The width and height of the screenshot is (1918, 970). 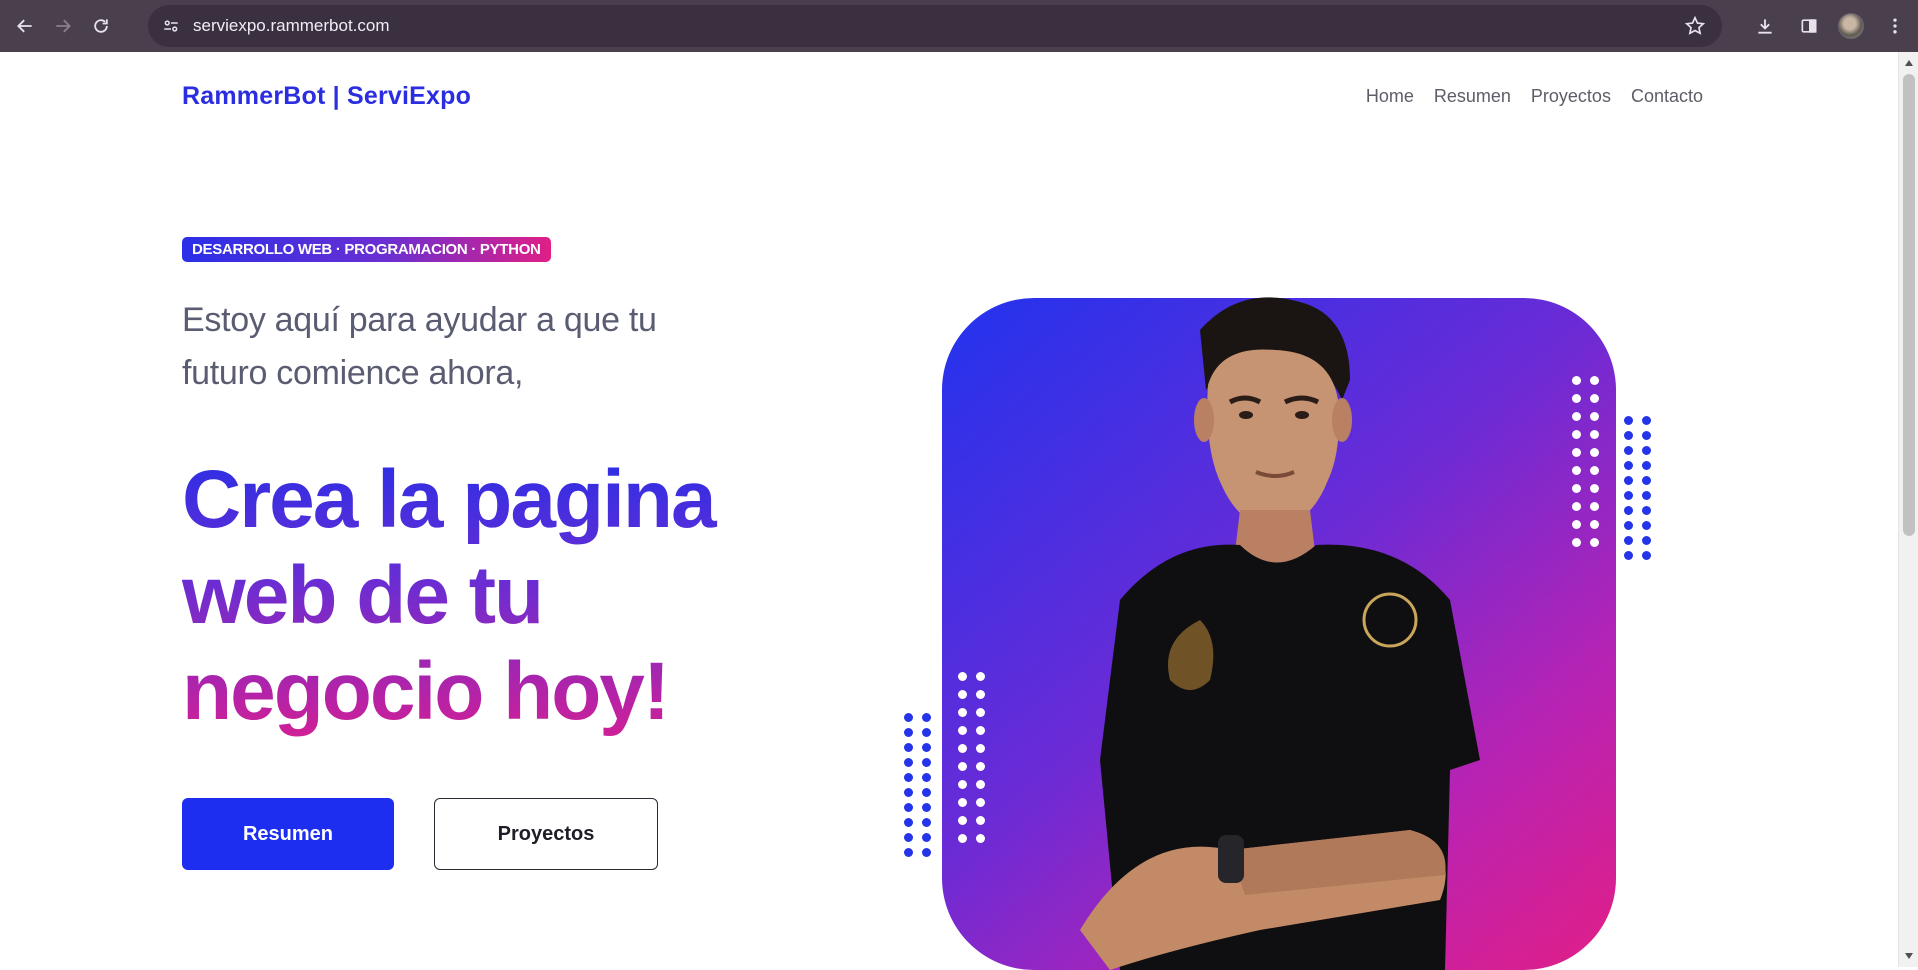 What do you see at coordinates (935, 26) in the screenshot?
I see `address-bar: serviexpo.rammerbot.com` at bounding box center [935, 26].